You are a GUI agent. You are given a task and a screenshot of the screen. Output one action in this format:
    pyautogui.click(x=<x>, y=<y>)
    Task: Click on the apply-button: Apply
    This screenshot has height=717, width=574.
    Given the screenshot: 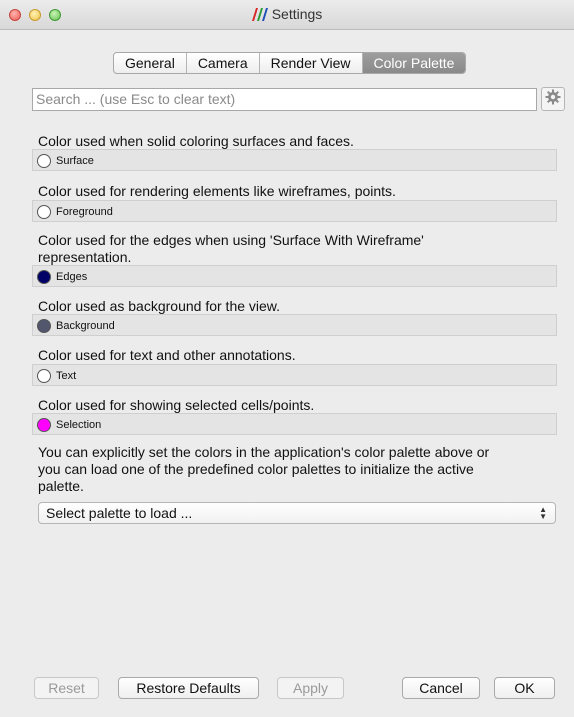 What is the action you would take?
    pyautogui.click(x=310, y=688)
    